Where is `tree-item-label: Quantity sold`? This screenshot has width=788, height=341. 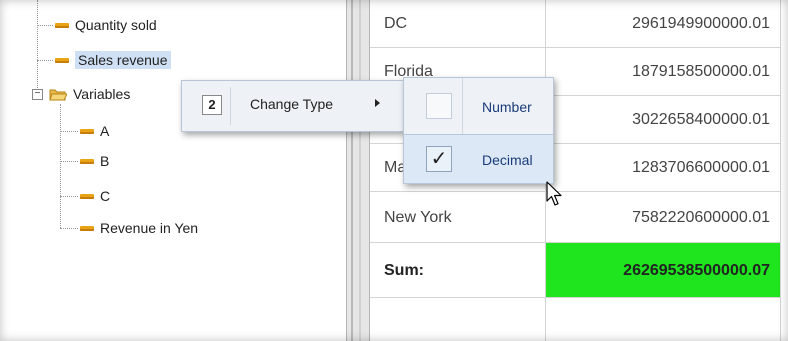
tree-item-label: Quantity sold is located at coordinates (116, 25).